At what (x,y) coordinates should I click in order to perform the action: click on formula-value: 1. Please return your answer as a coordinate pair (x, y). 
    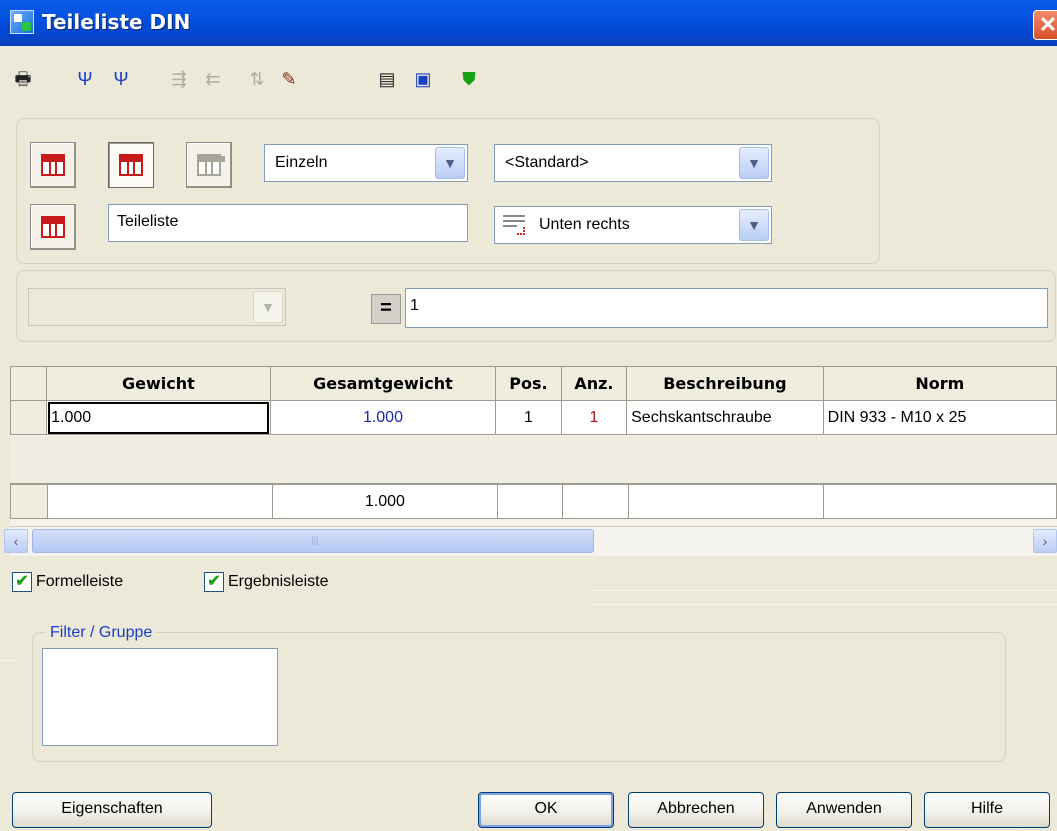
    Looking at the image, I should click on (414, 305).